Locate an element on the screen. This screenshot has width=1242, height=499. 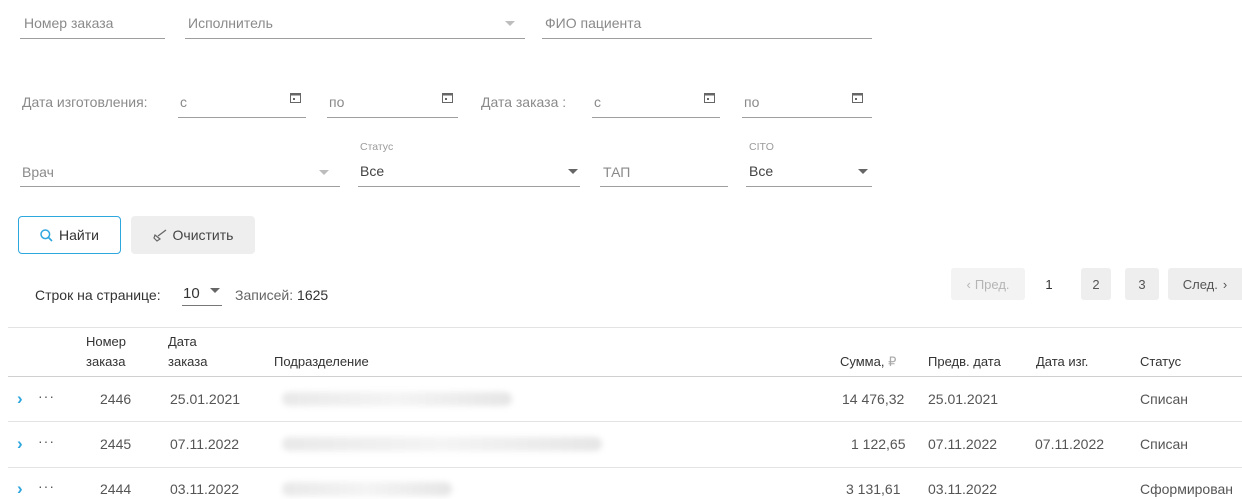
col-header-manufacture-date: Дата изг. is located at coordinates (1062, 362).